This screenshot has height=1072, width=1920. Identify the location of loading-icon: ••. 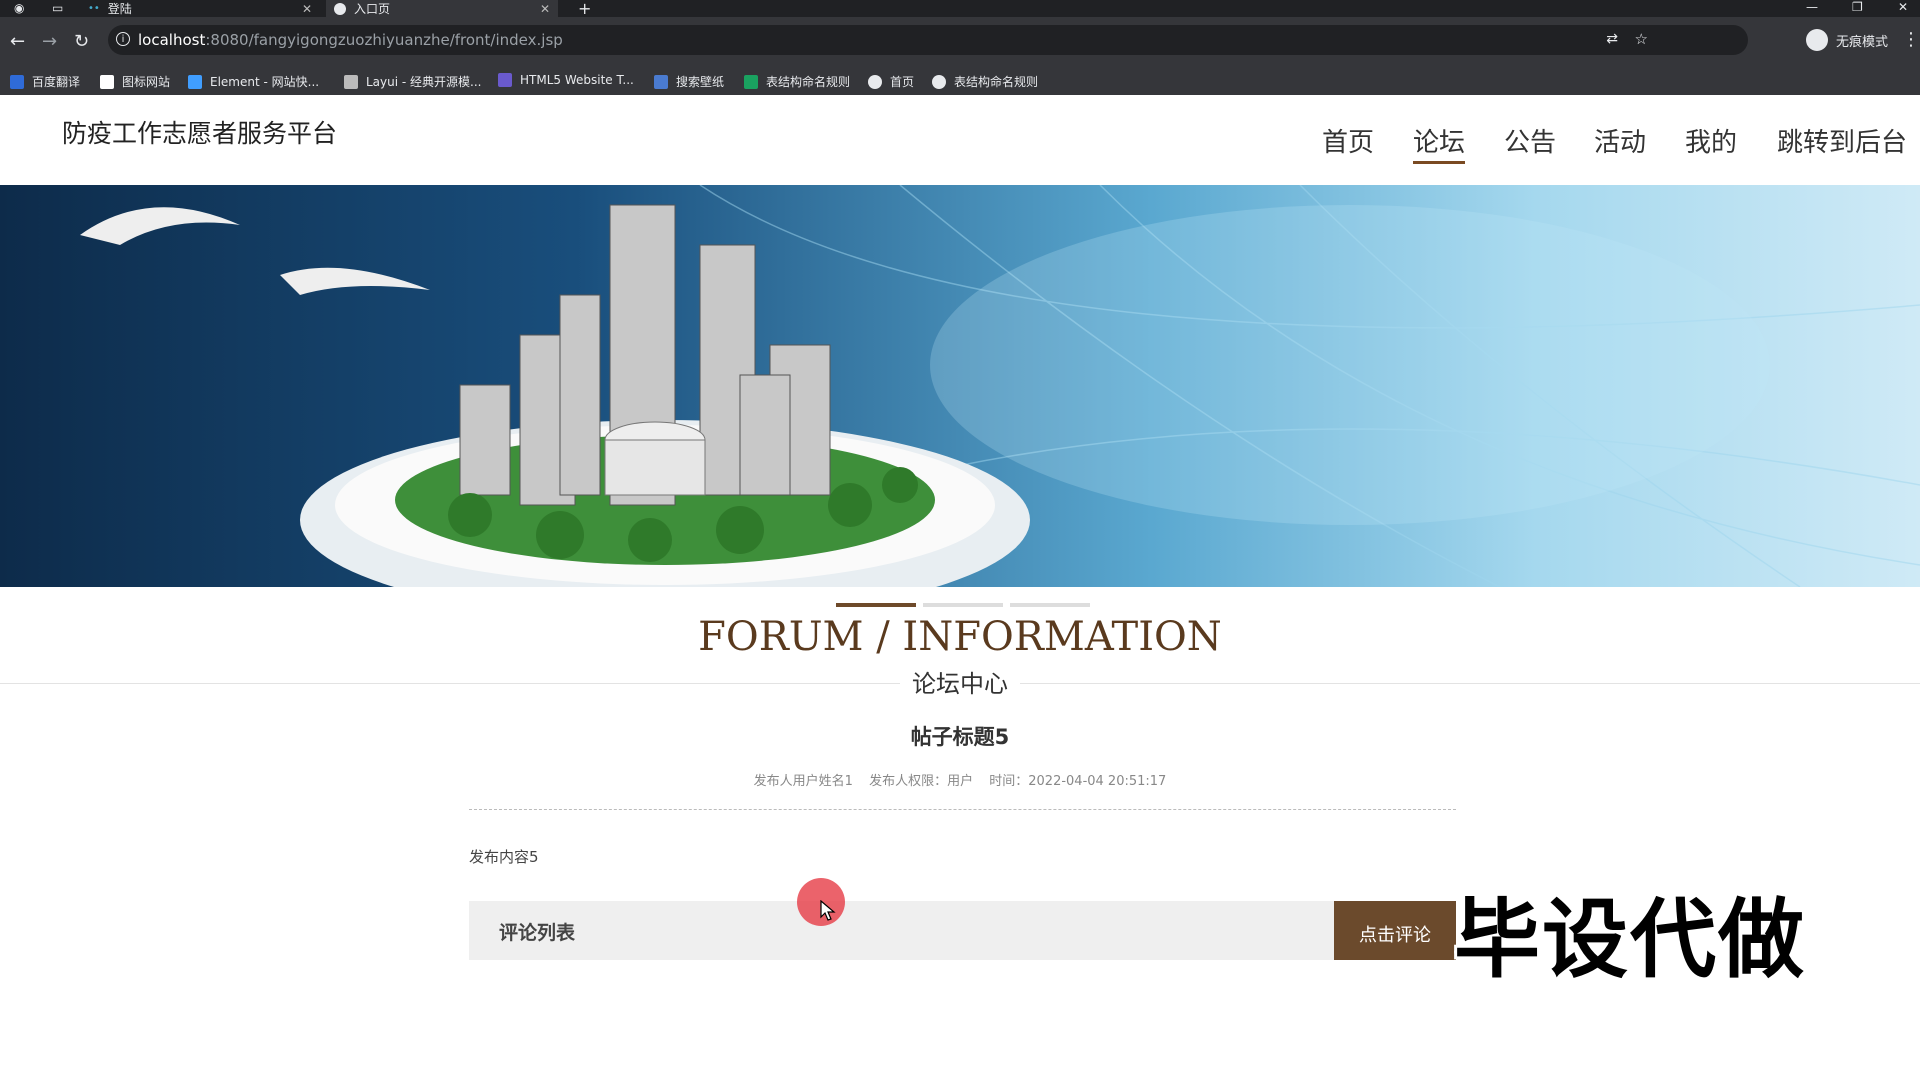
(94, 8).